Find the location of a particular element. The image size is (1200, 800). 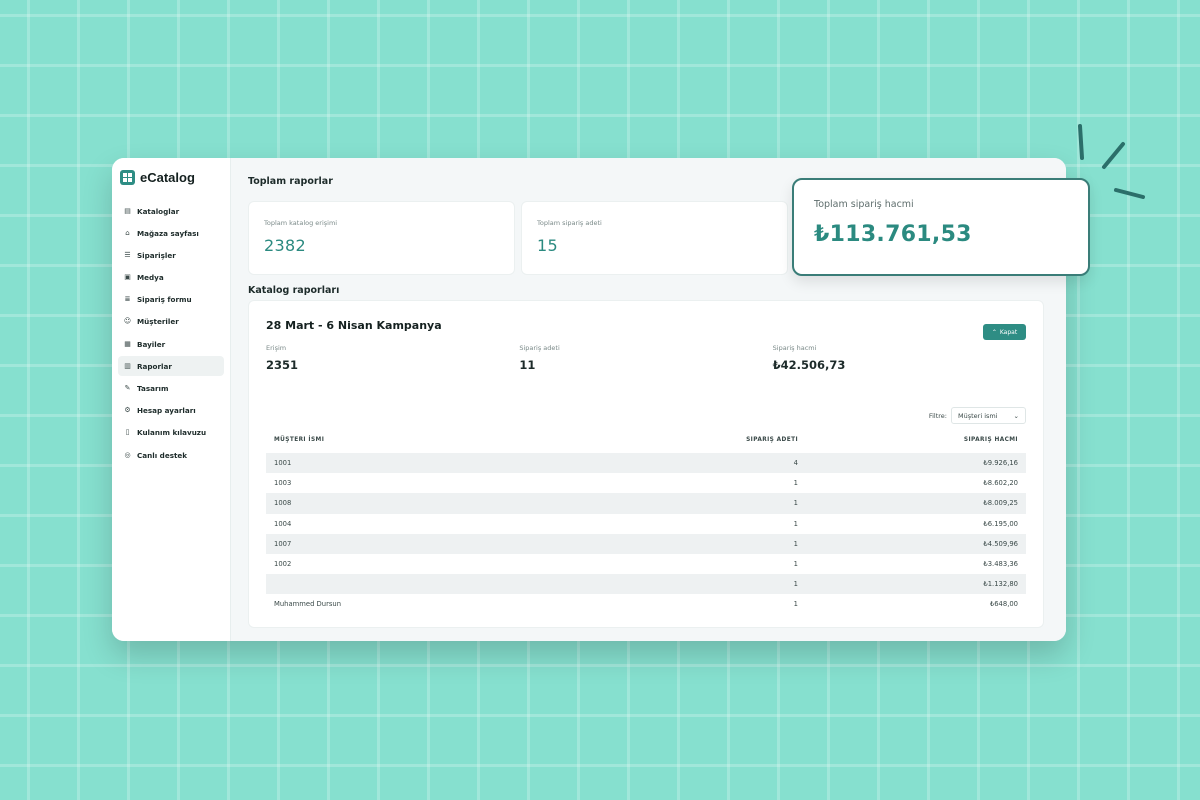

metric-label: Erişim is located at coordinates (276, 348).